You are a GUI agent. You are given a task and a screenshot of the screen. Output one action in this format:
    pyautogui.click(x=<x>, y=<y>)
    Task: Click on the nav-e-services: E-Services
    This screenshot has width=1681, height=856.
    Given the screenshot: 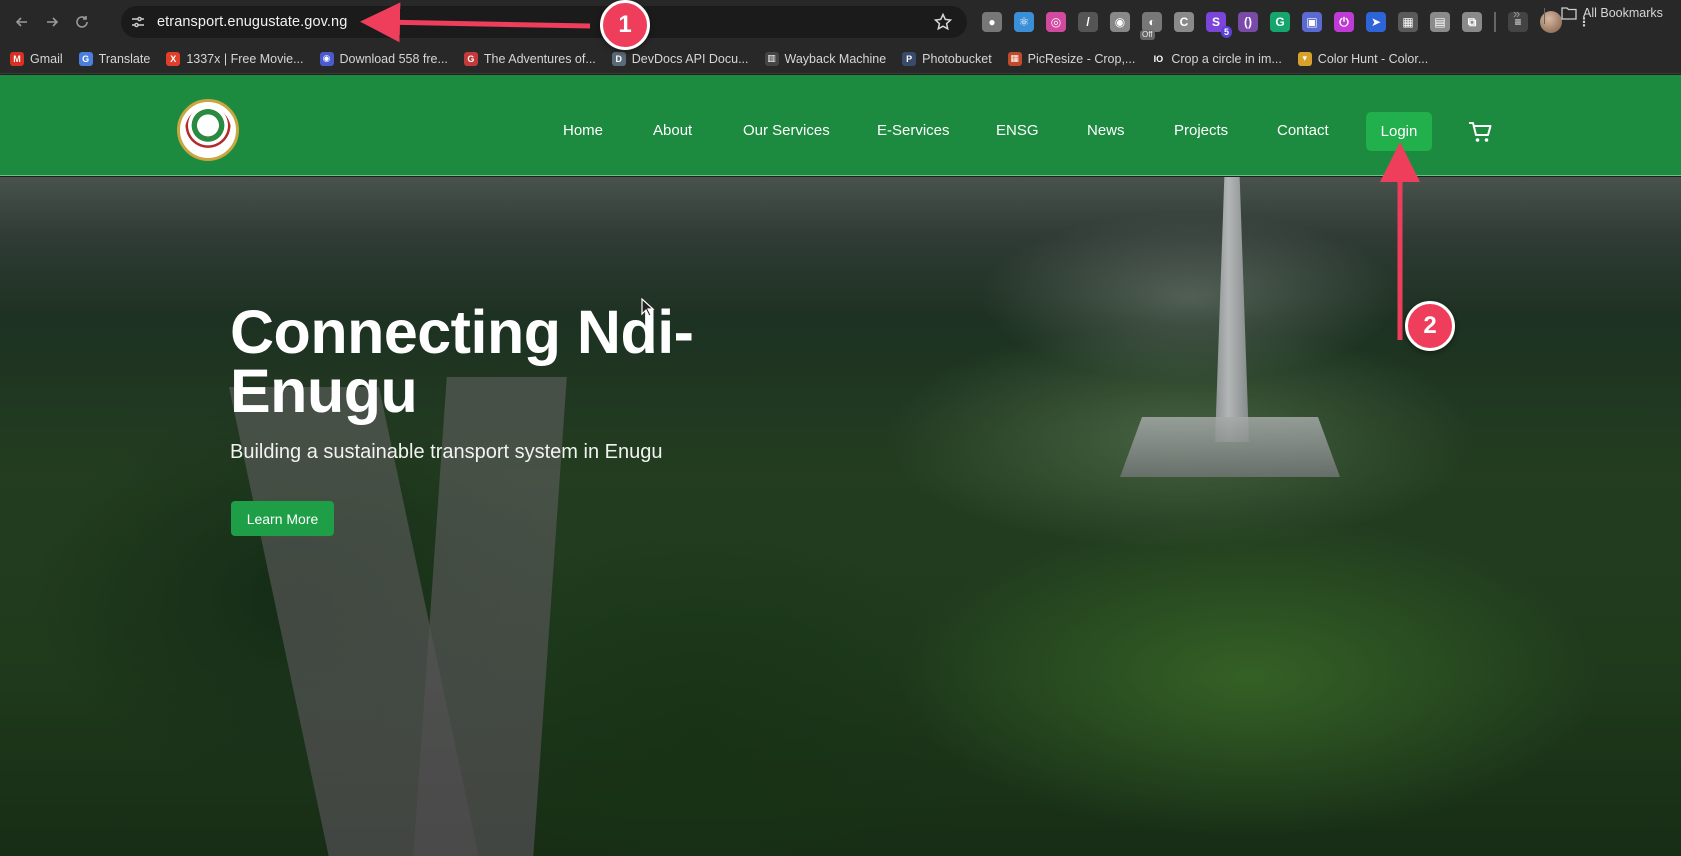 What is the action you would take?
    pyautogui.click(x=913, y=130)
    